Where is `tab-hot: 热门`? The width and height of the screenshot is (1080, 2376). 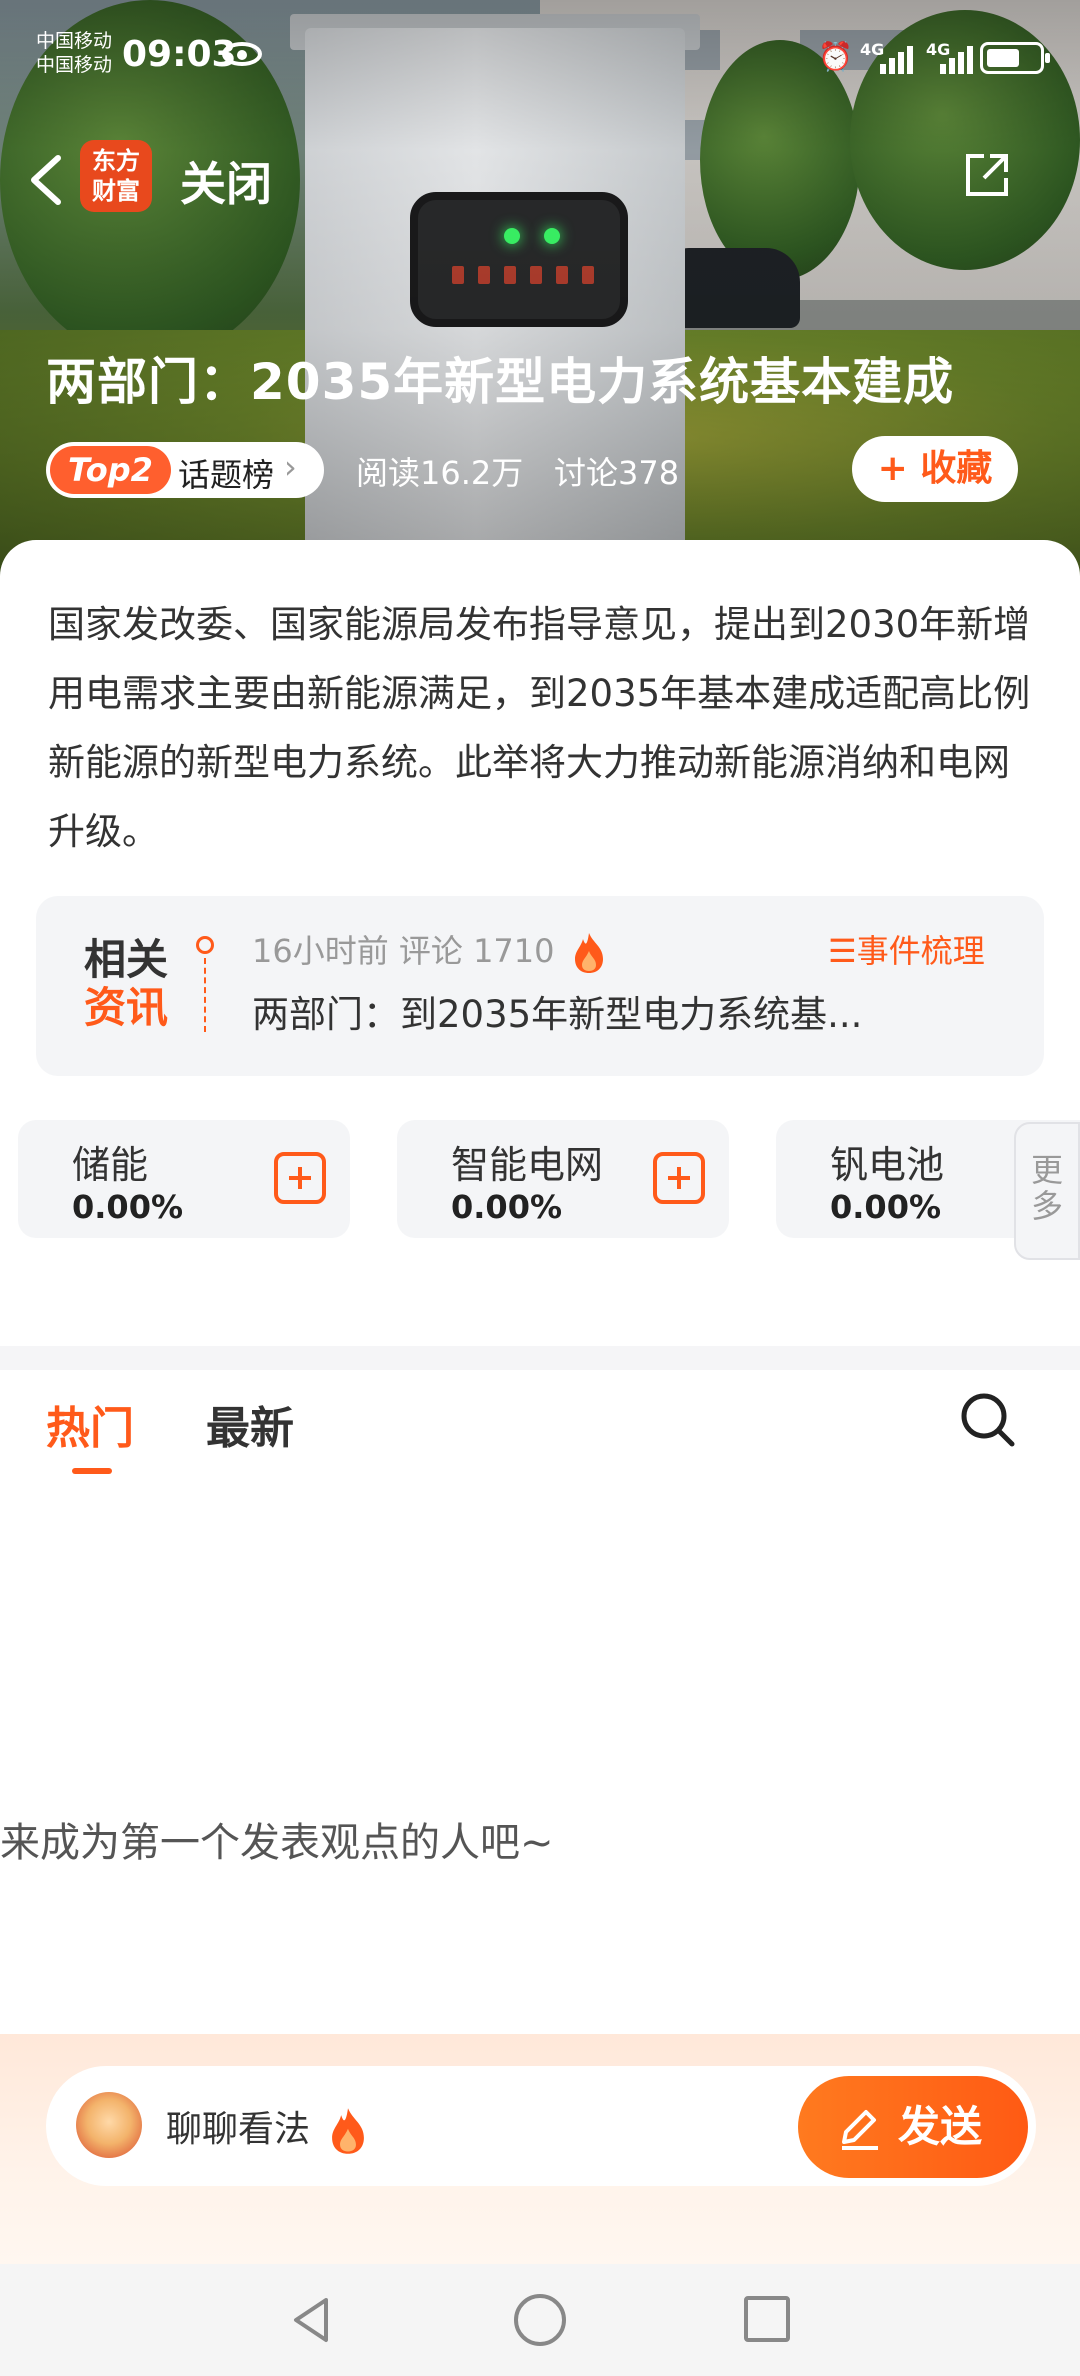 tab-hot: 热门 is located at coordinates (90, 1424).